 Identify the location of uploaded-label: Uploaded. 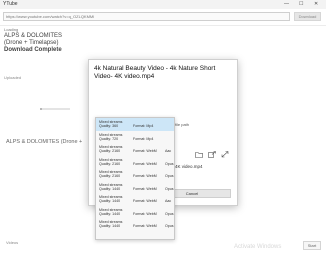
(13, 77).